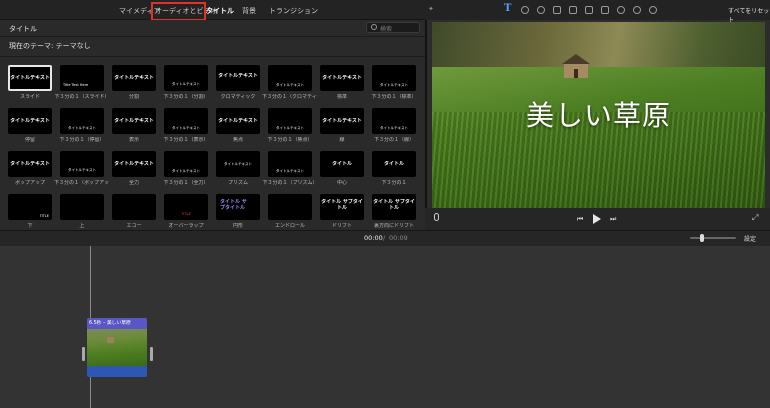 This screenshot has width=770, height=408. What do you see at coordinates (29, 97) in the screenshot?
I see `tile-caption: スライド` at bounding box center [29, 97].